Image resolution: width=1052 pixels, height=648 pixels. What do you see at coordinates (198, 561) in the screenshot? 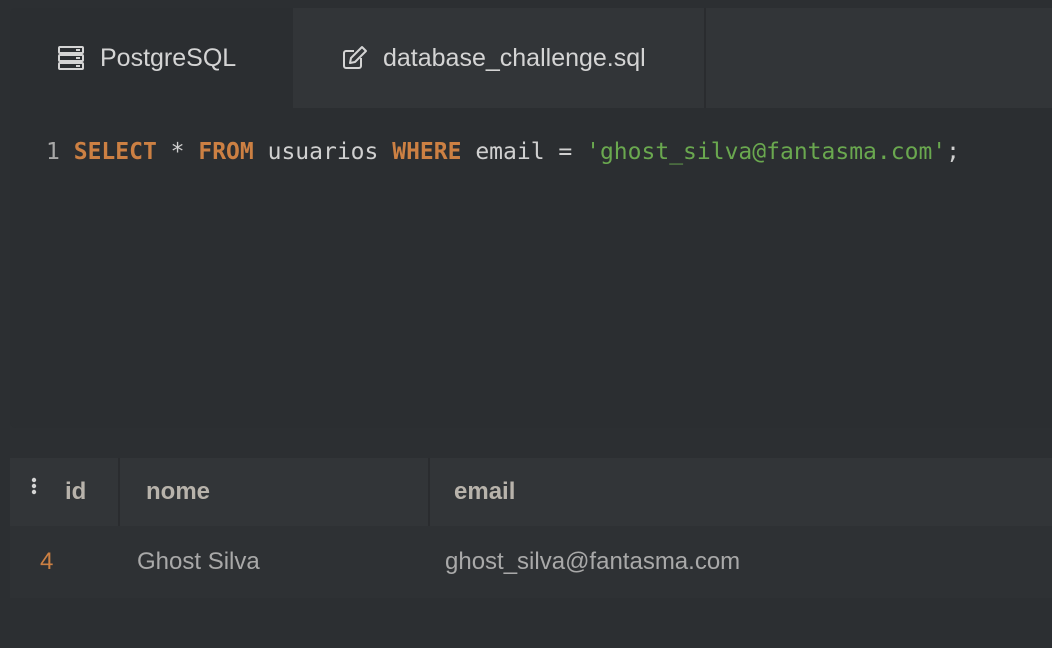
I see `cell-nome: Ghost Silva` at bounding box center [198, 561].